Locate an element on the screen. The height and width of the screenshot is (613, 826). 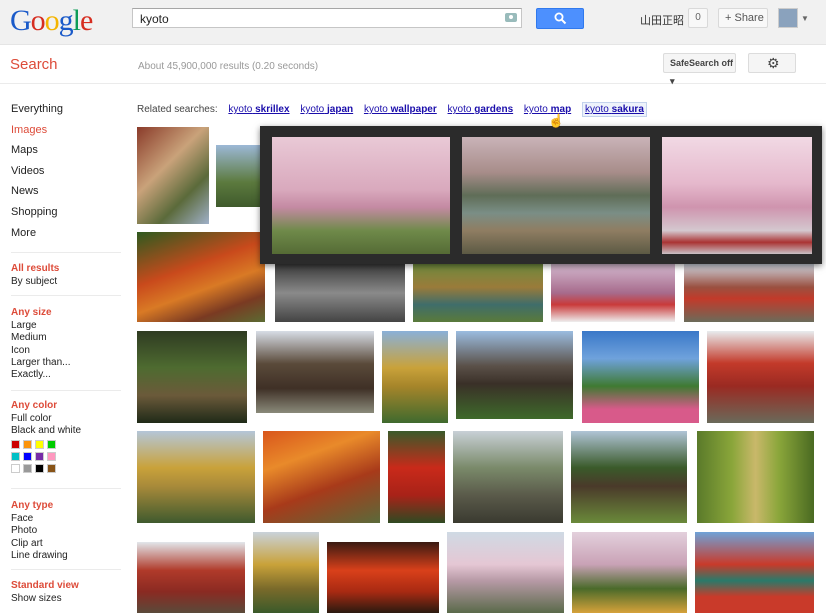
related-term: skrillex is located at coordinates (272, 109).